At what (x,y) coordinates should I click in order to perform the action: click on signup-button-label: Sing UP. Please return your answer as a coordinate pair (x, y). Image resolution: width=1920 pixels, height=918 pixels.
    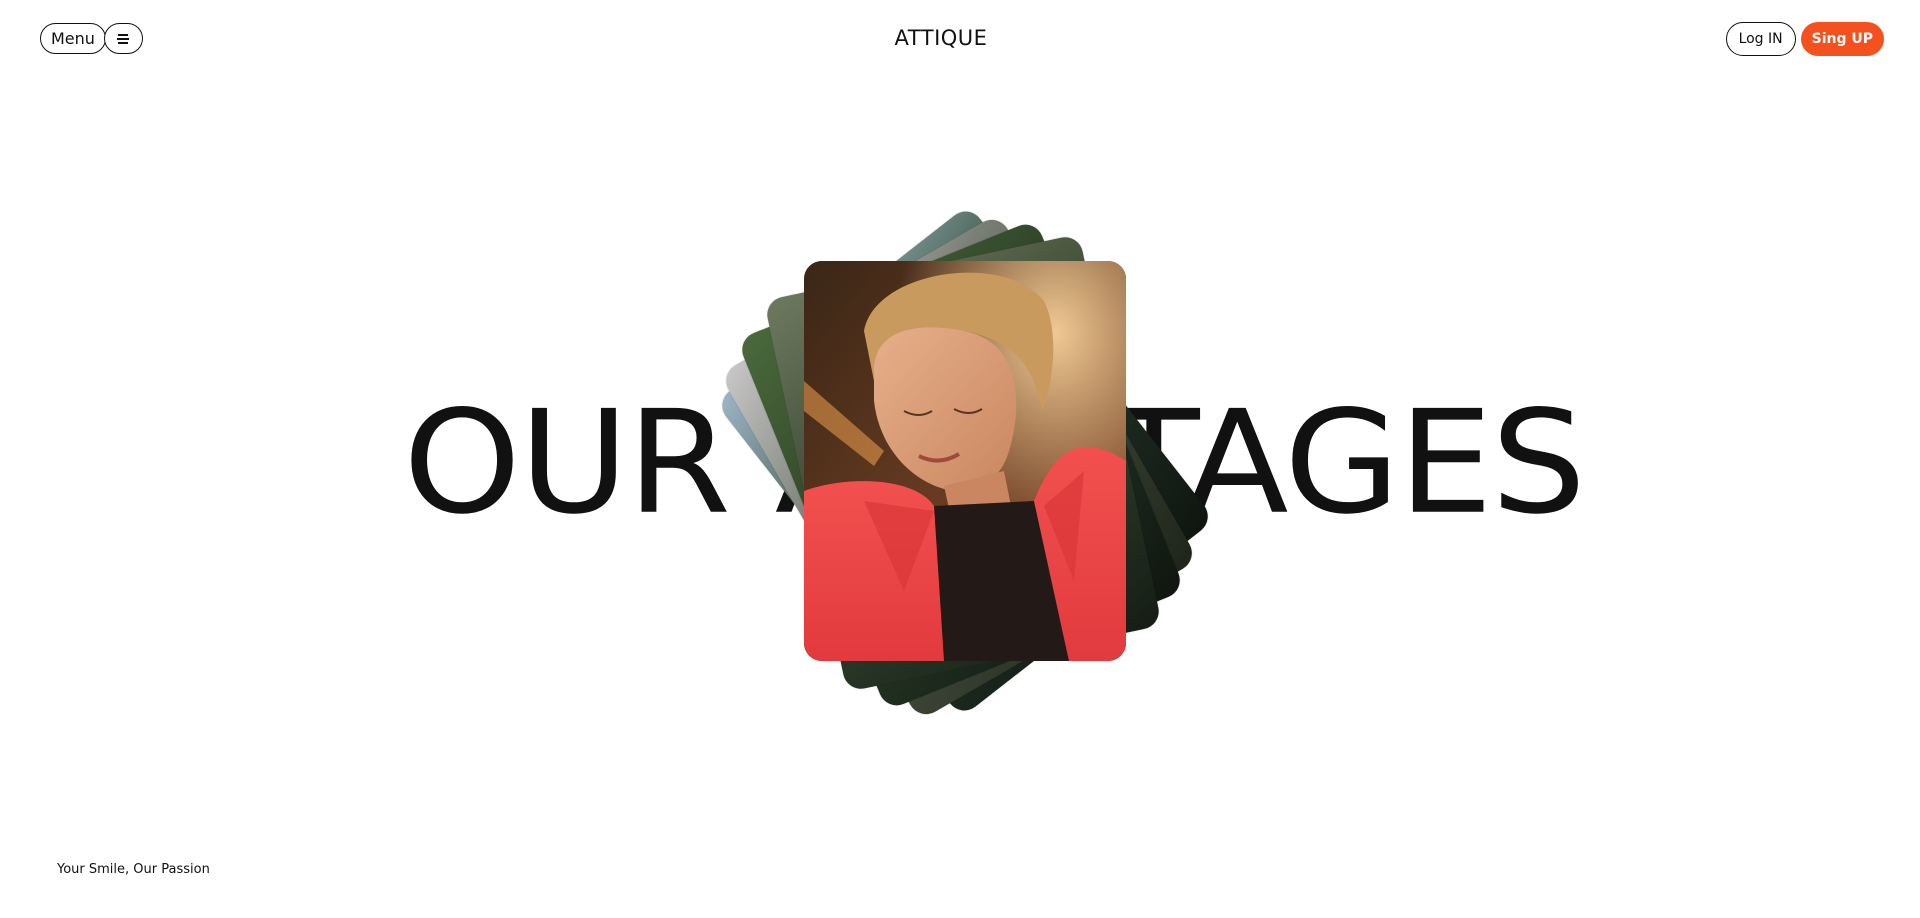
    Looking at the image, I should click on (1842, 39).